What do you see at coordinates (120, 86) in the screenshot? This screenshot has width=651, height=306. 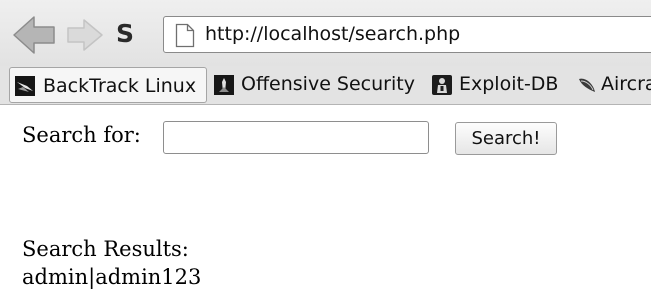 I see `bookmark-label: BackTrack Linux` at bounding box center [120, 86].